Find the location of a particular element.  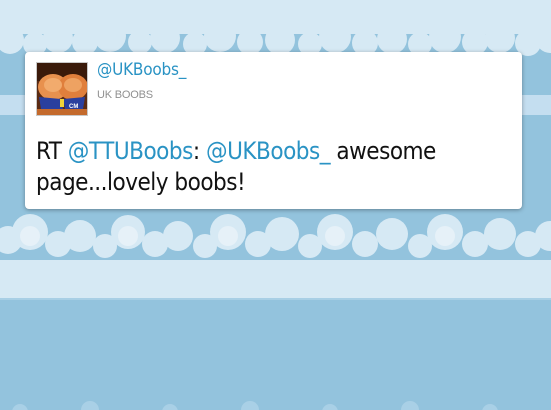

mention-link-ukboobs: @UKBoobs_ is located at coordinates (268, 151).